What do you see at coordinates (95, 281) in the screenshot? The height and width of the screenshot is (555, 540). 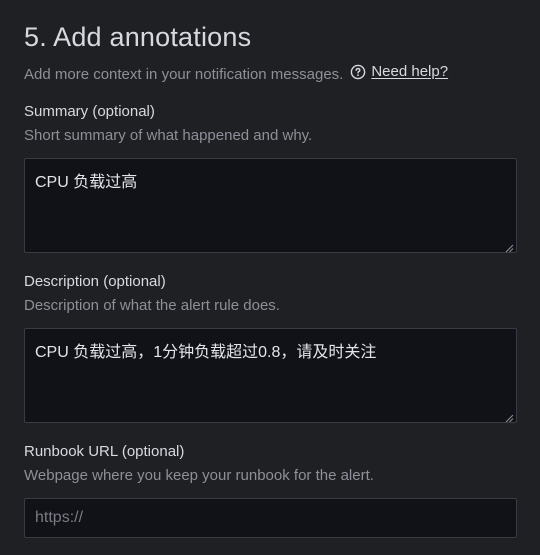 I see `description-label: Description (optional)` at bounding box center [95, 281].